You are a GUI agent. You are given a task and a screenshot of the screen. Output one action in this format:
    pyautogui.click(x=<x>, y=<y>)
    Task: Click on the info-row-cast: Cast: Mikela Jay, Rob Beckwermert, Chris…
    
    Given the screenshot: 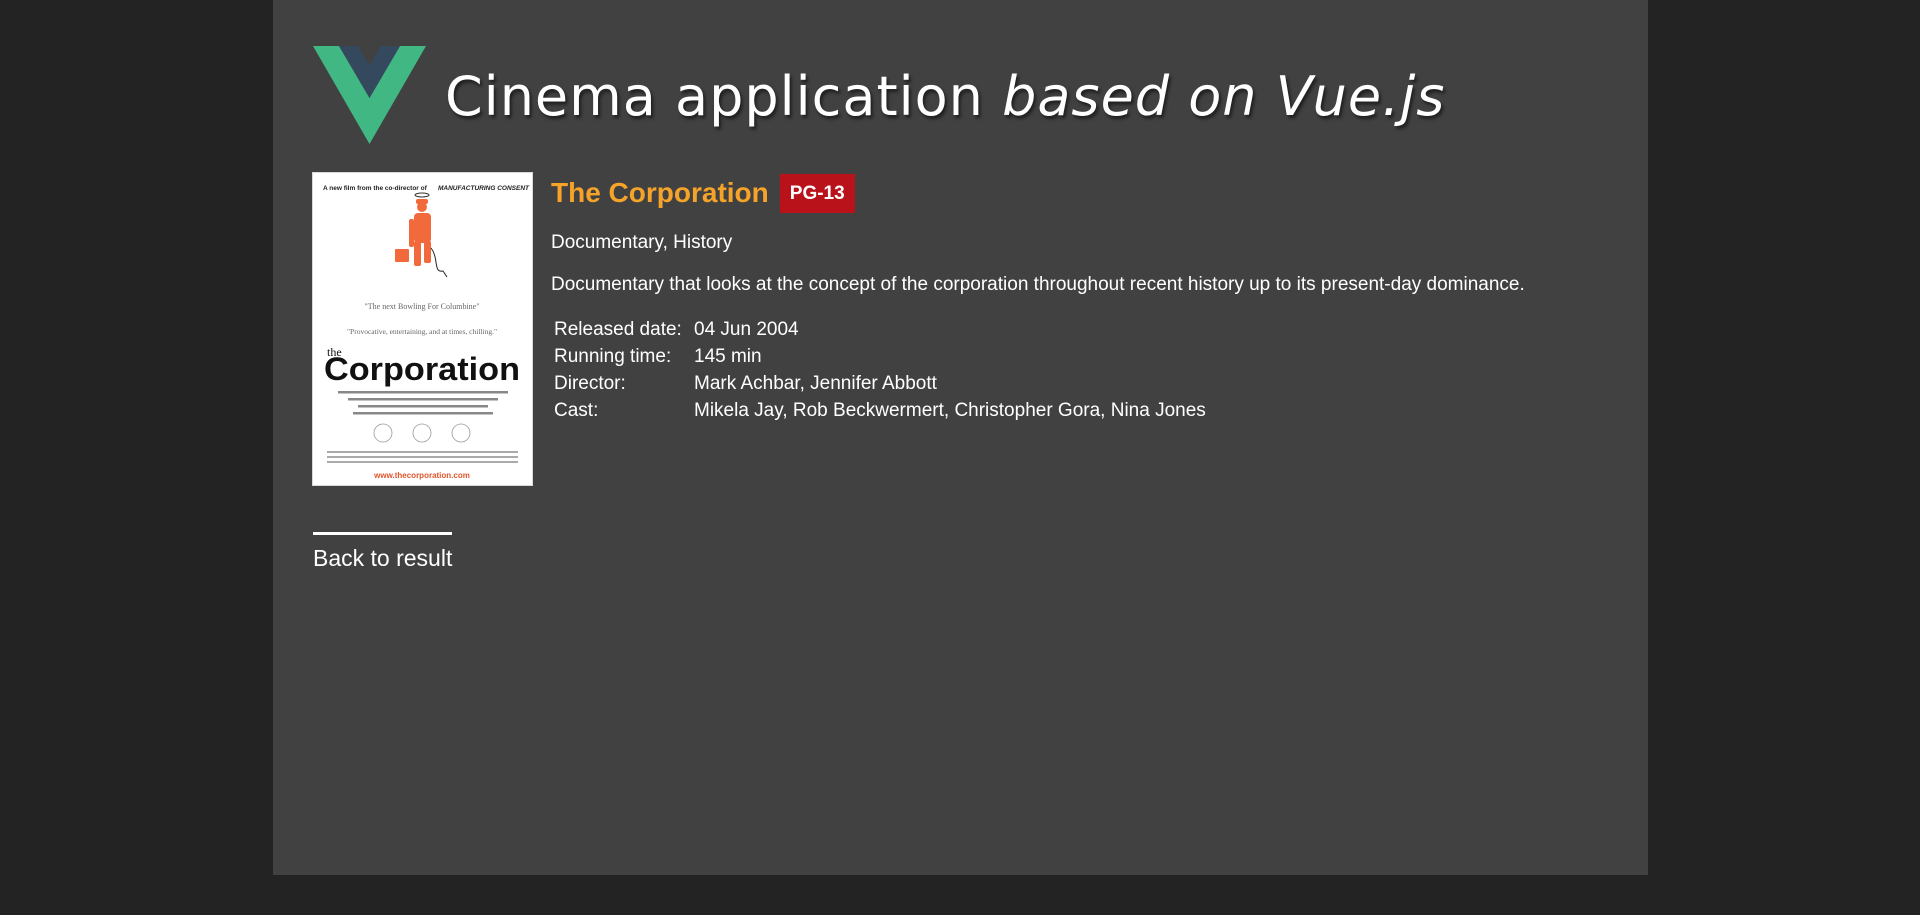 What is the action you would take?
    pyautogui.click(x=883, y=412)
    